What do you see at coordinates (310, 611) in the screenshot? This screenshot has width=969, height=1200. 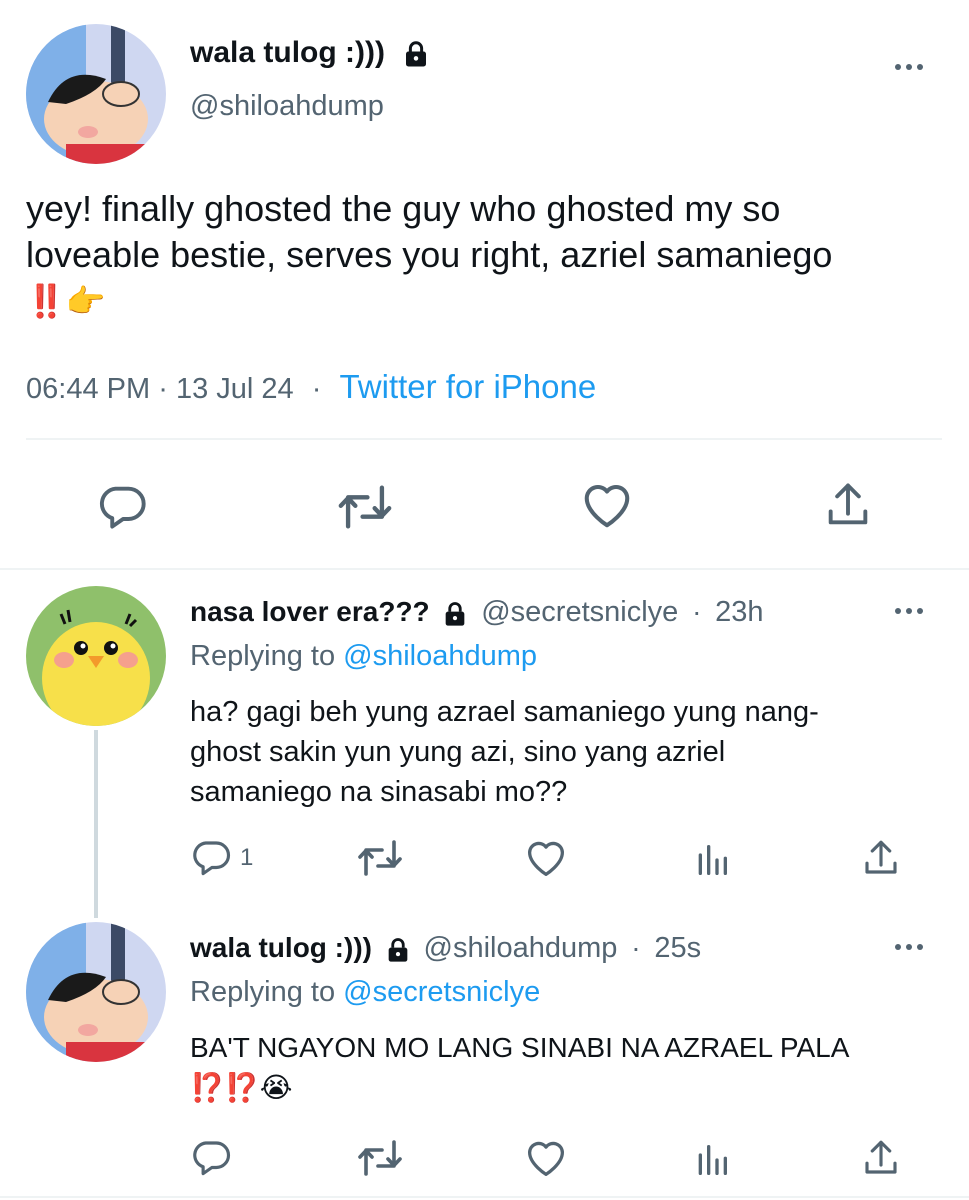 I see `display-name: nasa lover era???` at bounding box center [310, 611].